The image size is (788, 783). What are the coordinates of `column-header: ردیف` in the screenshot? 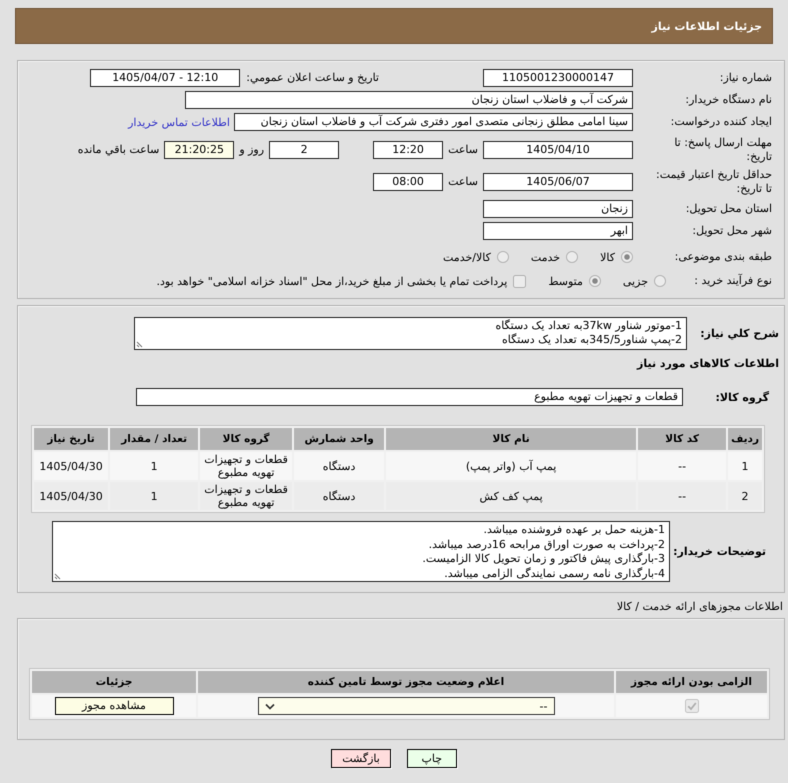 It's located at (745, 439).